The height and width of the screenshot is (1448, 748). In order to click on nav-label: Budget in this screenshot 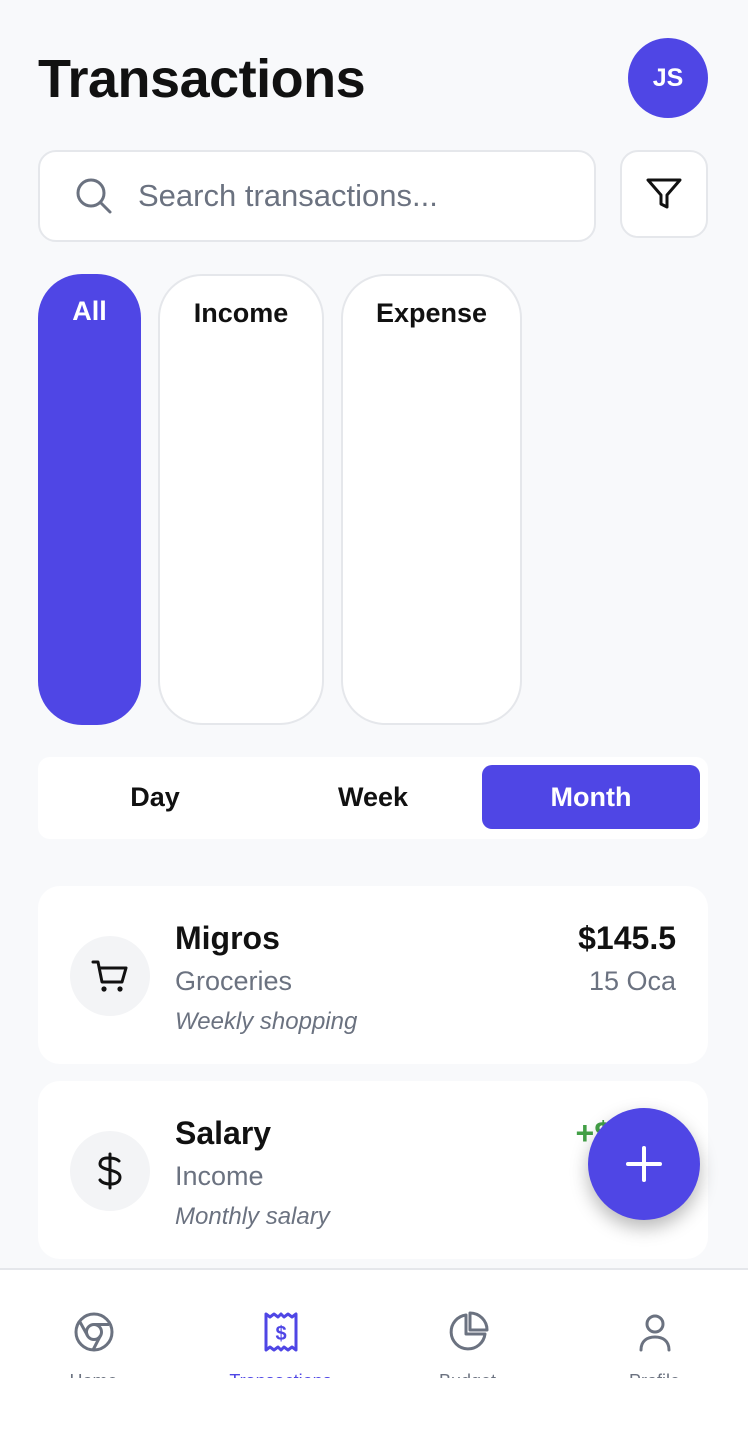, I will do `click(467, 1371)`.